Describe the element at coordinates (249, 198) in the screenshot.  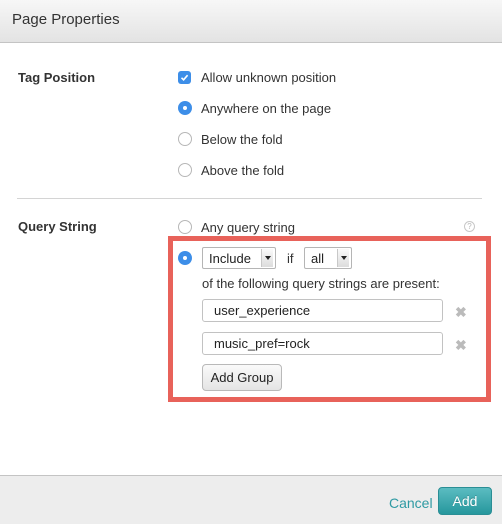
I see `section-divider` at that location.